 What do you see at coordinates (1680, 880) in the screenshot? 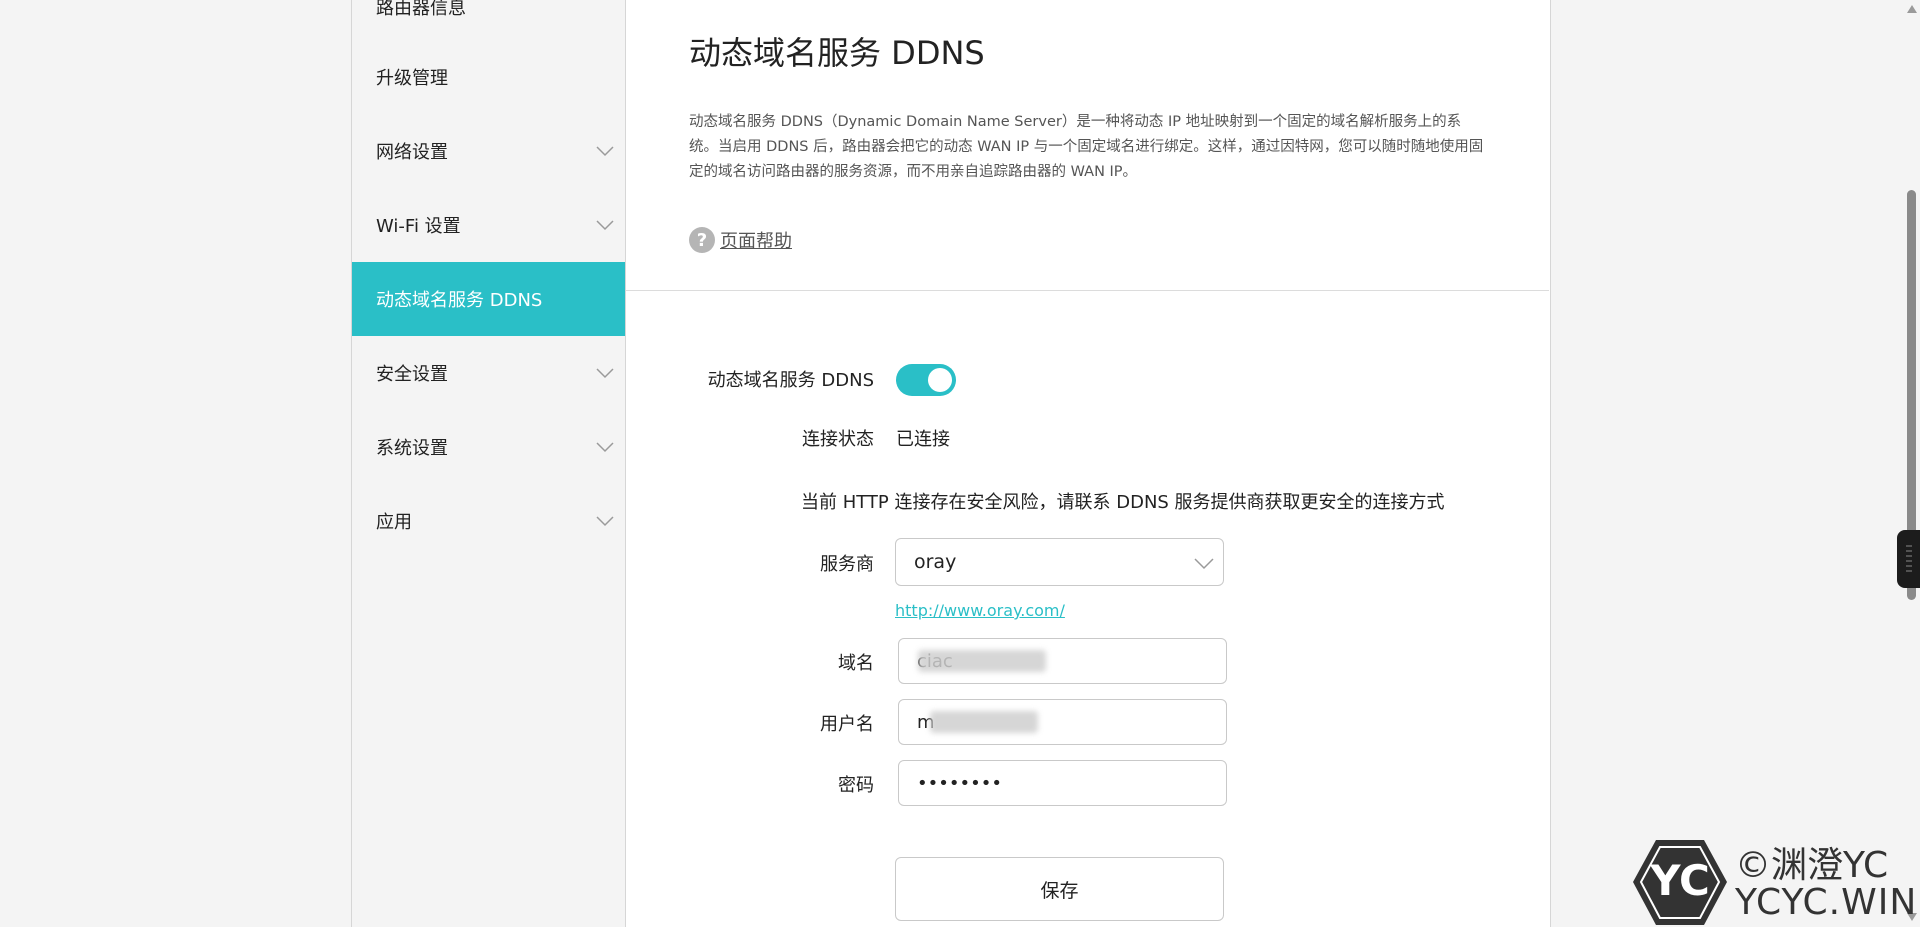
I see `watermark-logo-text: YC` at bounding box center [1680, 880].